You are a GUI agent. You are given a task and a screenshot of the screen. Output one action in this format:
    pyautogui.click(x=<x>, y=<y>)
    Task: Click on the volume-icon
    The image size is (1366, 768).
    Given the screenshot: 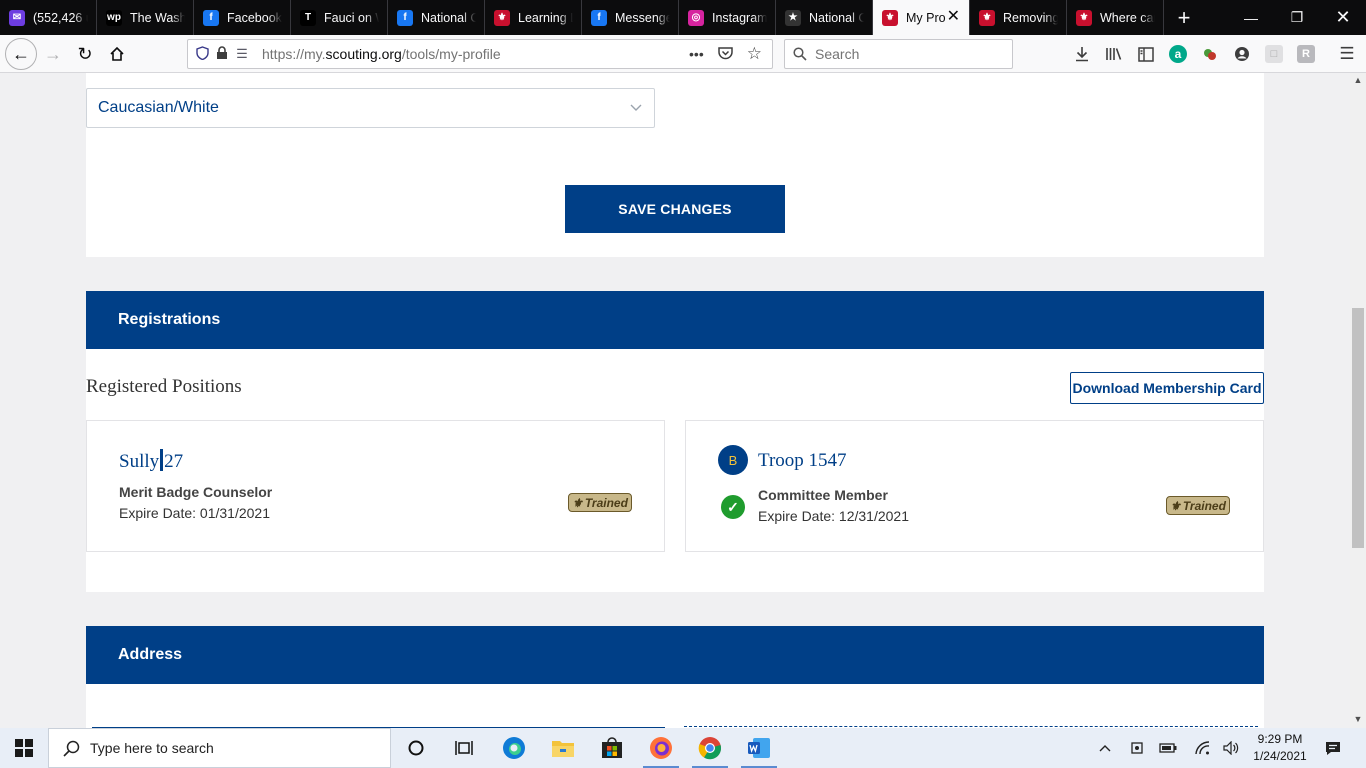 What is the action you would take?
    pyautogui.click(x=1231, y=748)
    